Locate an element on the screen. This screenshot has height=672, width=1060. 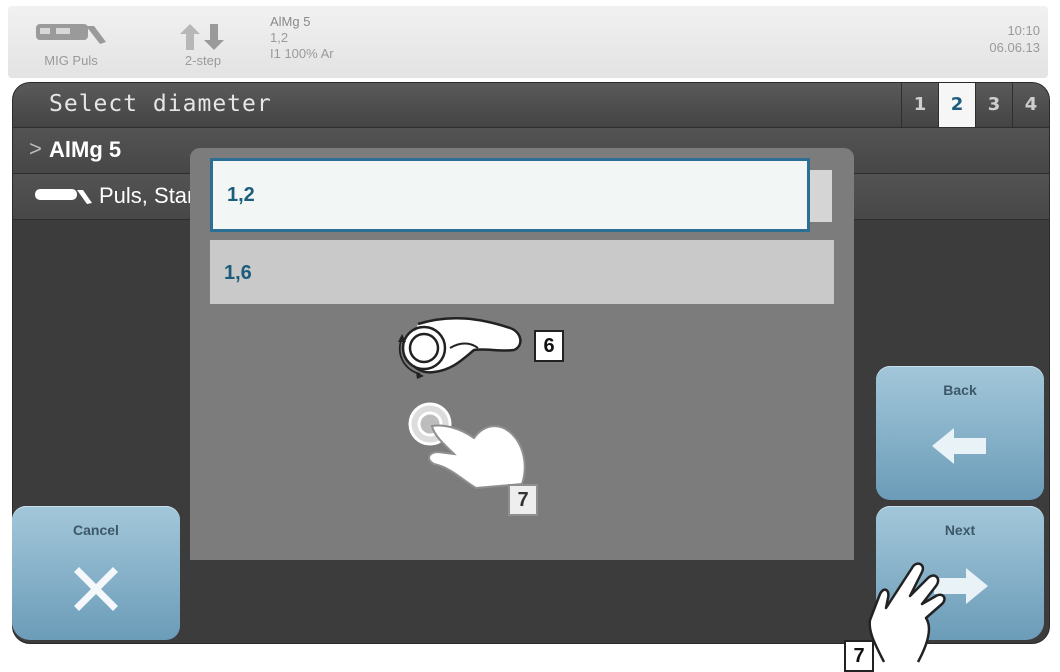
info-material: AlMg 5 is located at coordinates (290, 21).